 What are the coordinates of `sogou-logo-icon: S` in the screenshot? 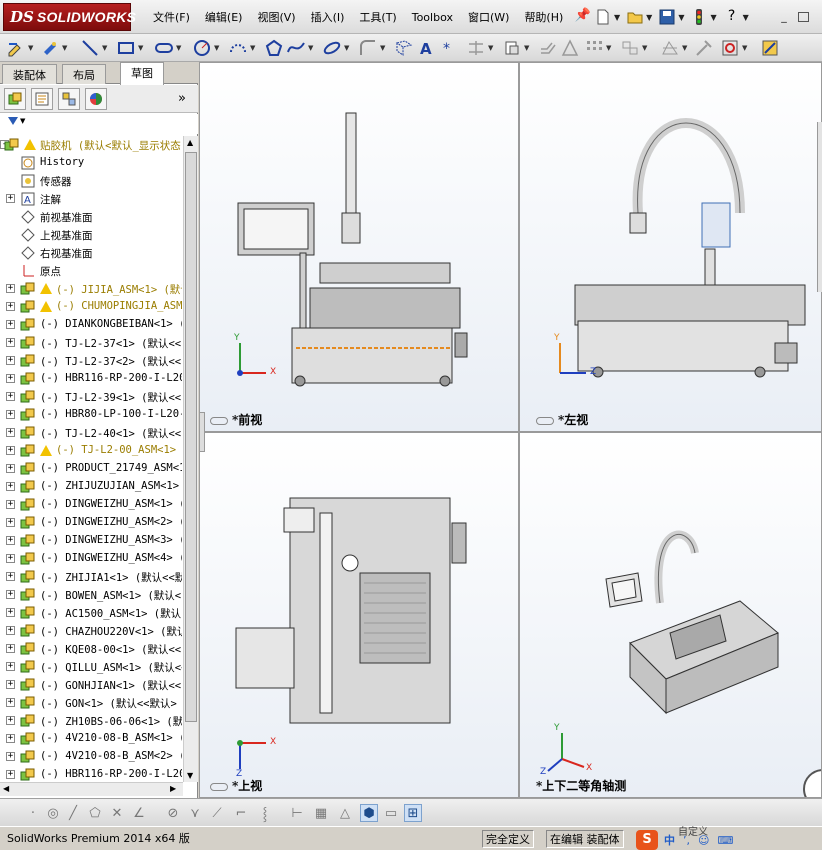 It's located at (647, 840).